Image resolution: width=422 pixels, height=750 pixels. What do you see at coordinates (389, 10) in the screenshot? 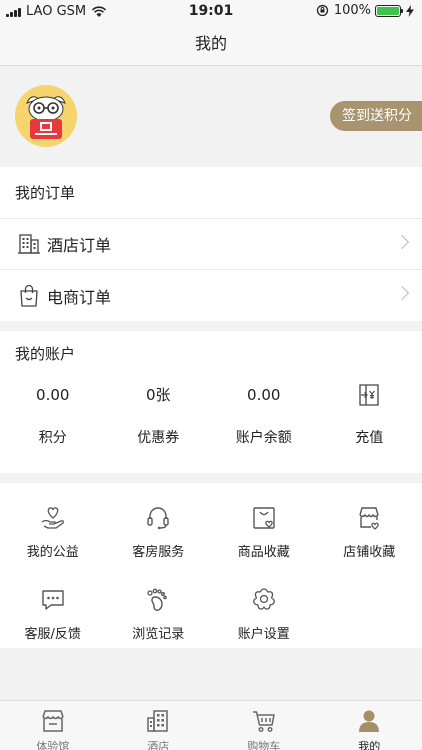
I see `battery-icon` at bounding box center [389, 10].